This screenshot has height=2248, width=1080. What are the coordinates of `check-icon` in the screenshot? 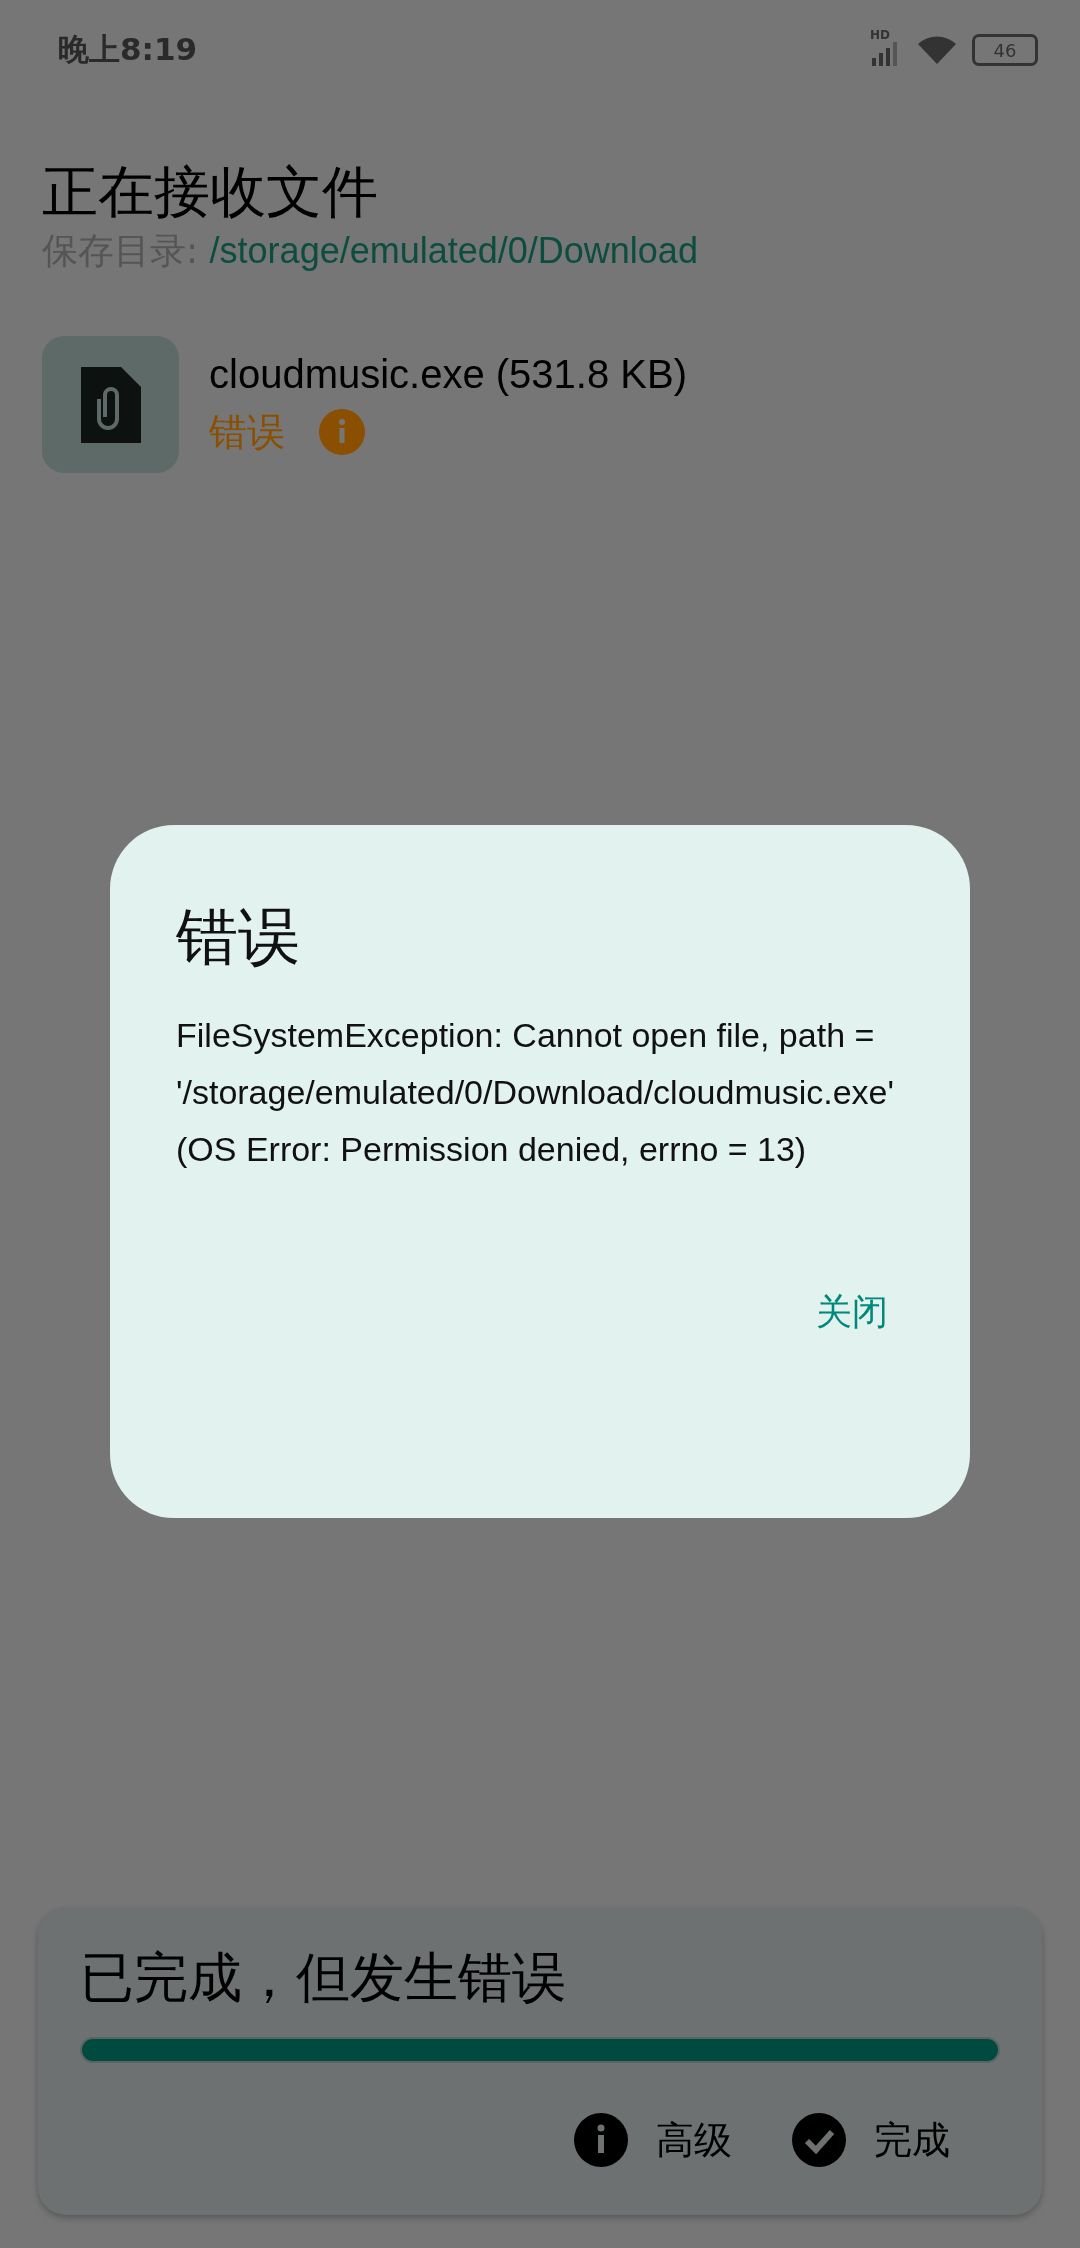 It's located at (819, 2140).